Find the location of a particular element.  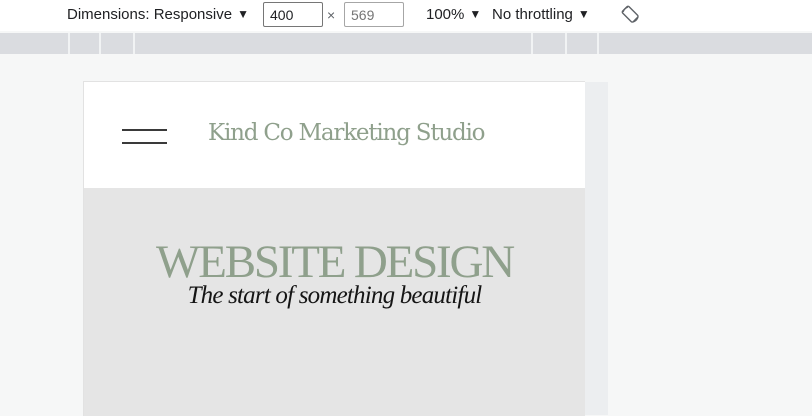

width-input is located at coordinates (293, 14).